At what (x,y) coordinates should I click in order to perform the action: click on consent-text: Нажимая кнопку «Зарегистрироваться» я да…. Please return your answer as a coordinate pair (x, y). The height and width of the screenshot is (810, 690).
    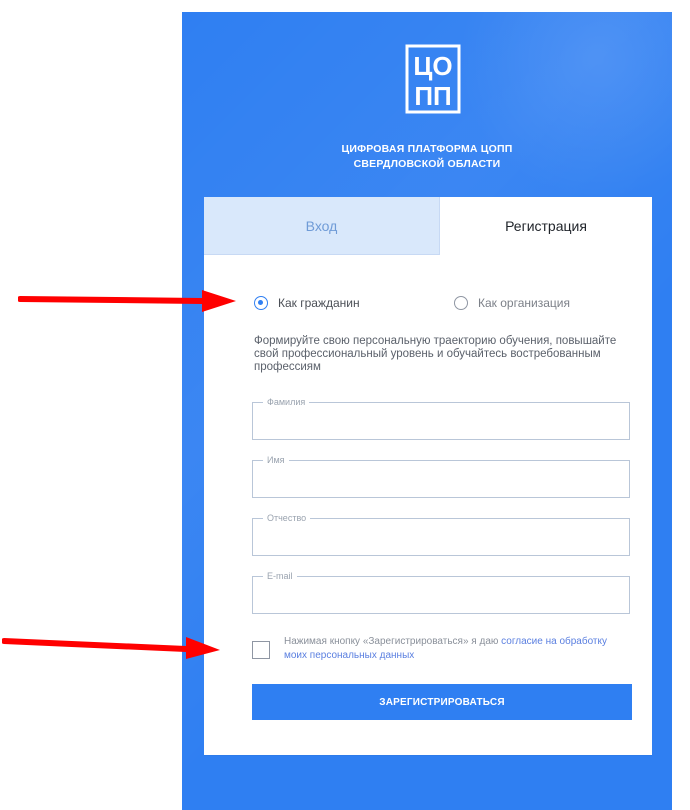
    Looking at the image, I should click on (458, 649).